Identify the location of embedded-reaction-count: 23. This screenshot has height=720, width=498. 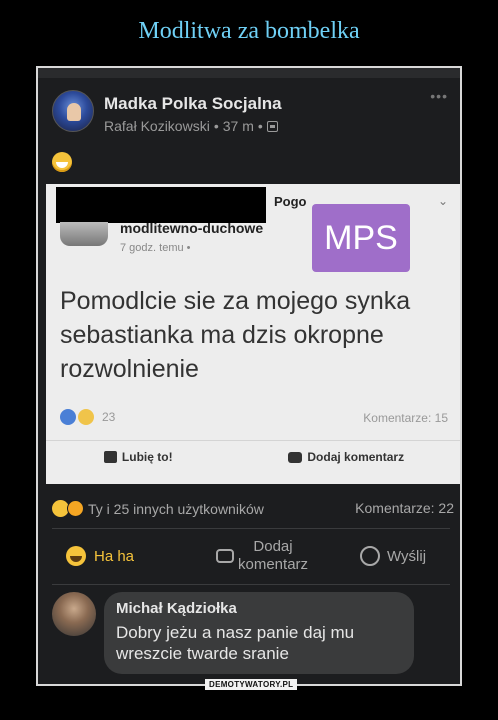
(109, 417).